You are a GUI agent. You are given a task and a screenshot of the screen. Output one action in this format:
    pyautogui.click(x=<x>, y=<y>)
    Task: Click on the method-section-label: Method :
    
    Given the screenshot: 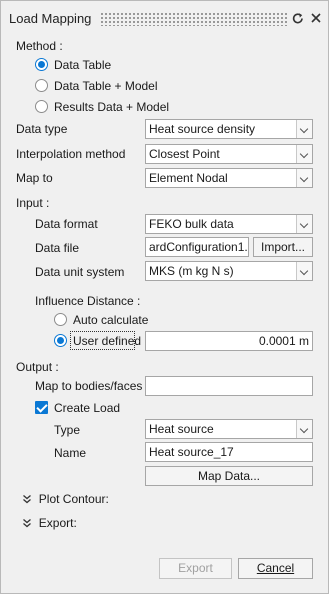 What is the action you would take?
    pyautogui.click(x=39, y=46)
    